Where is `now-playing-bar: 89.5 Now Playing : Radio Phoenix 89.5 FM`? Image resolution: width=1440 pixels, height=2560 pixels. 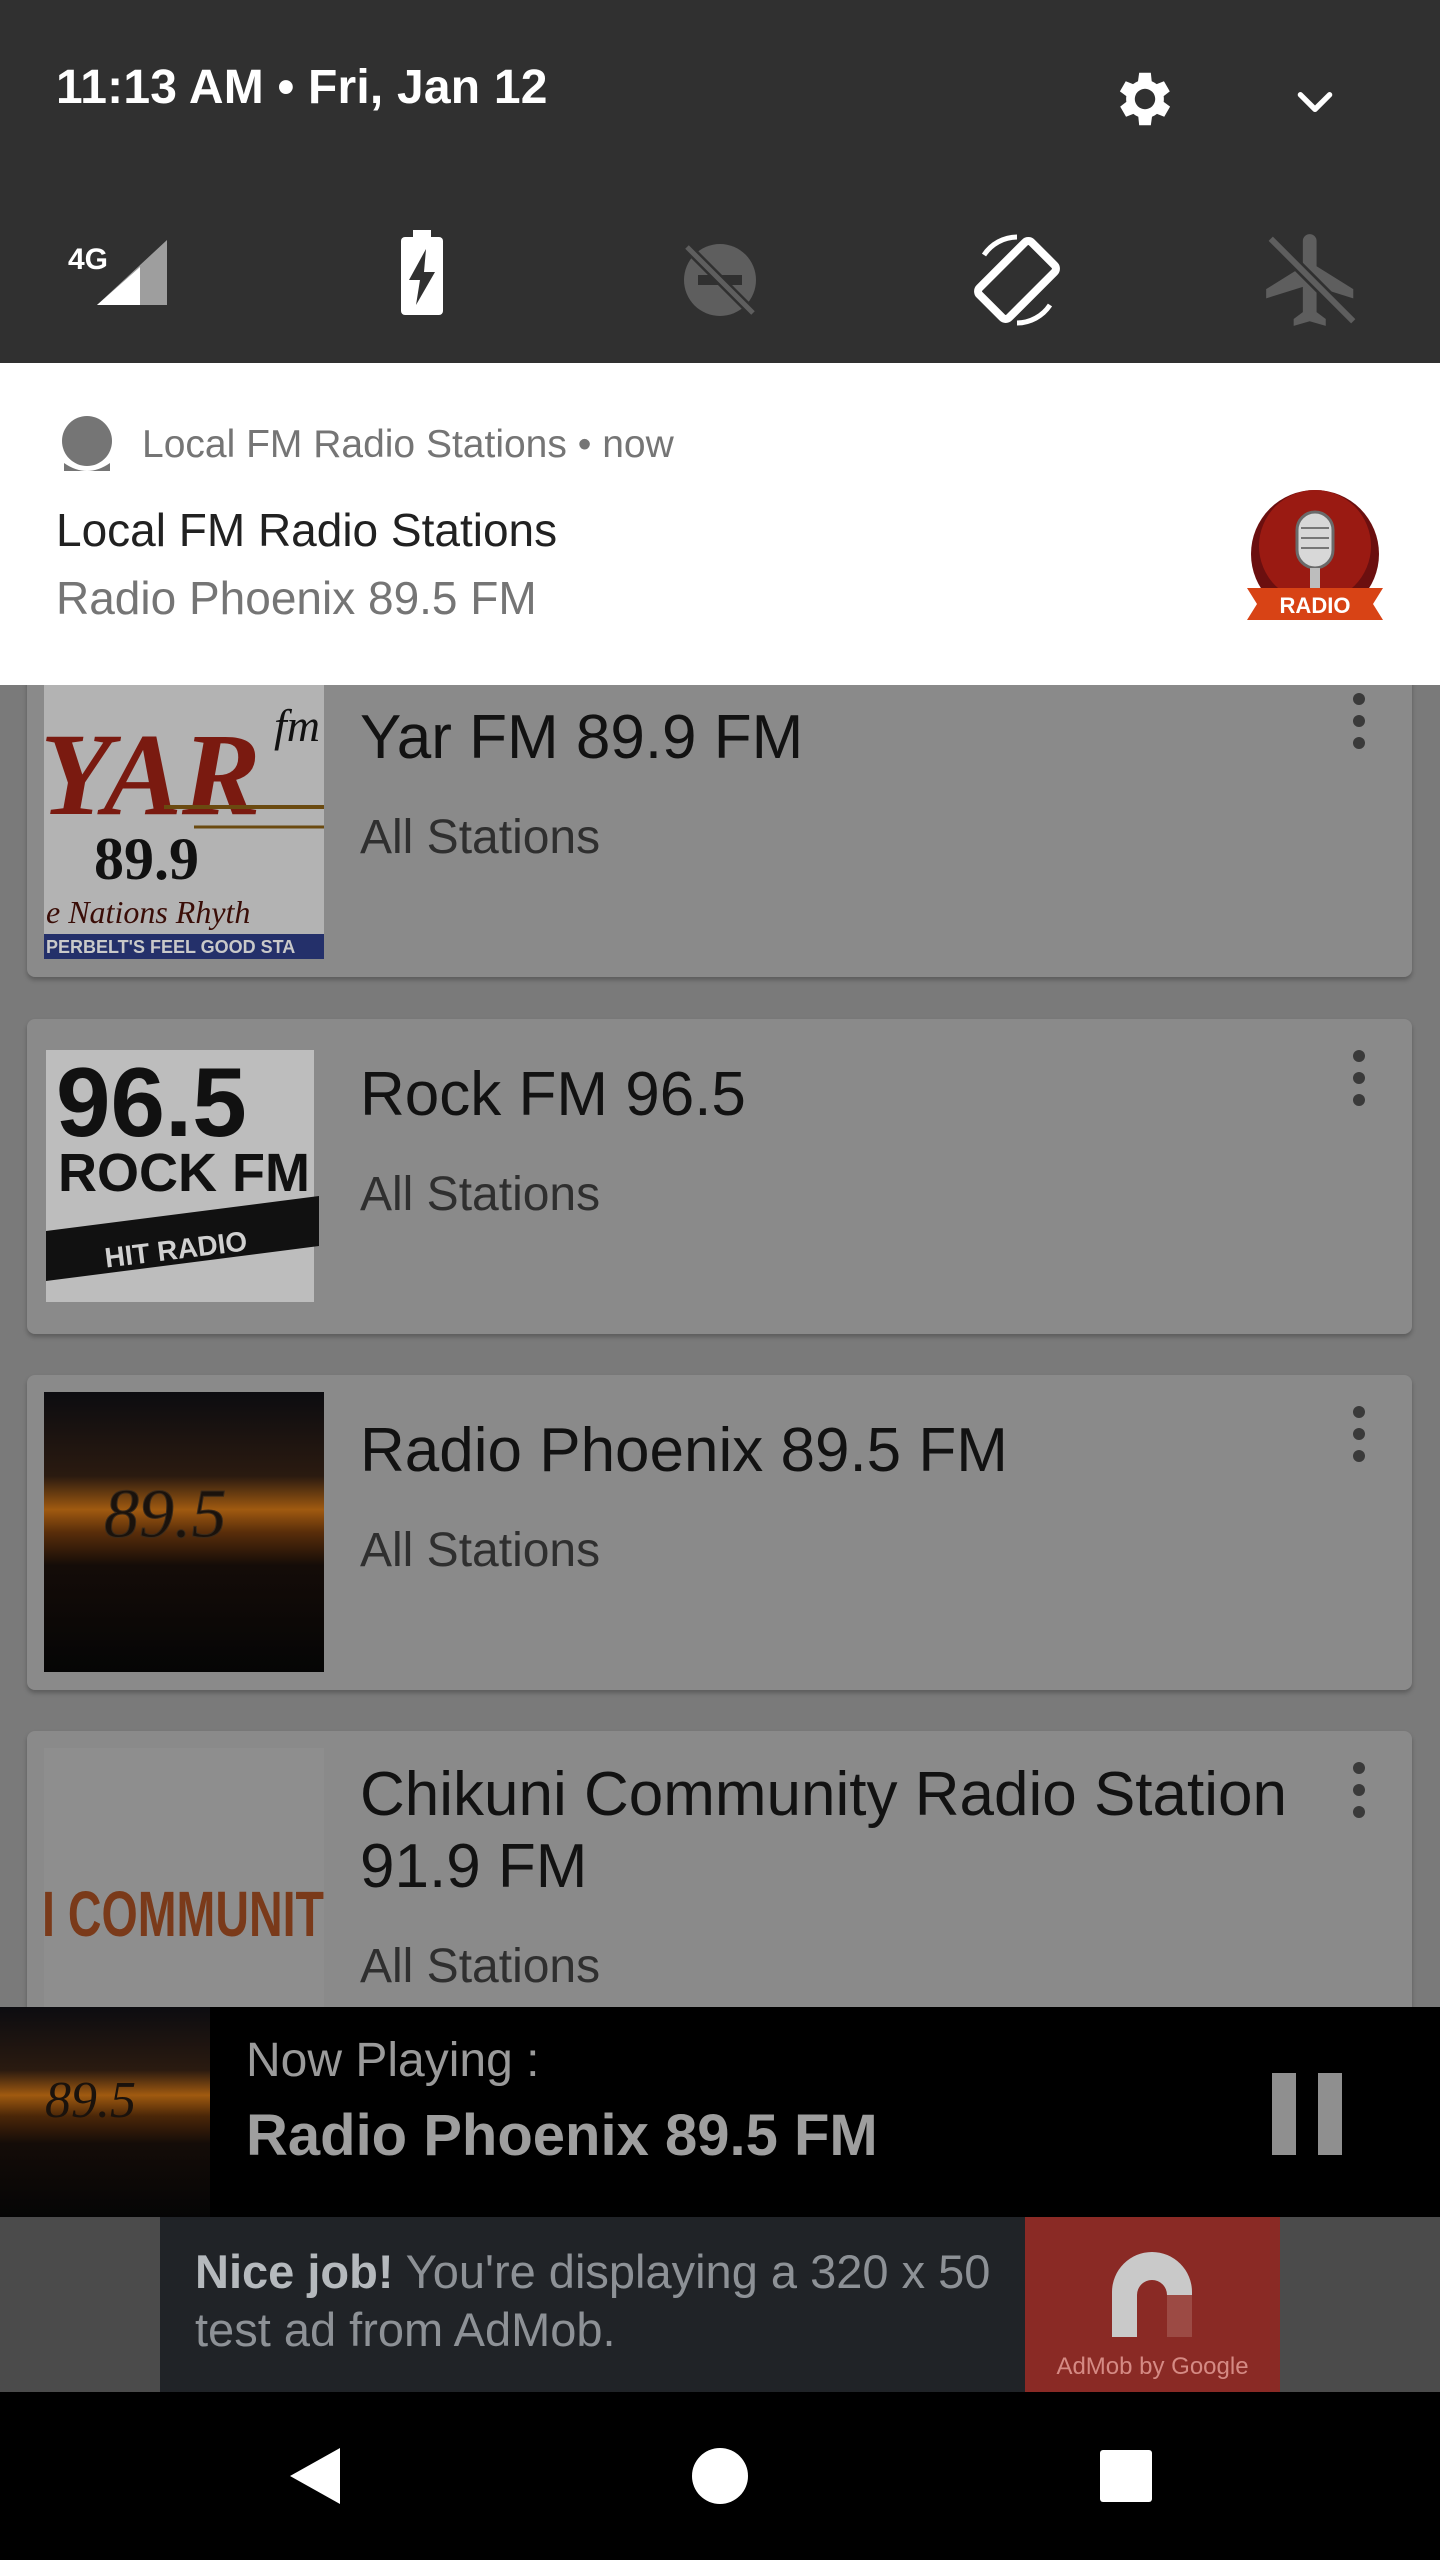
now-playing-bar: 89.5 Now Playing : Radio Phoenix 89.5 FM is located at coordinates (720, 2112).